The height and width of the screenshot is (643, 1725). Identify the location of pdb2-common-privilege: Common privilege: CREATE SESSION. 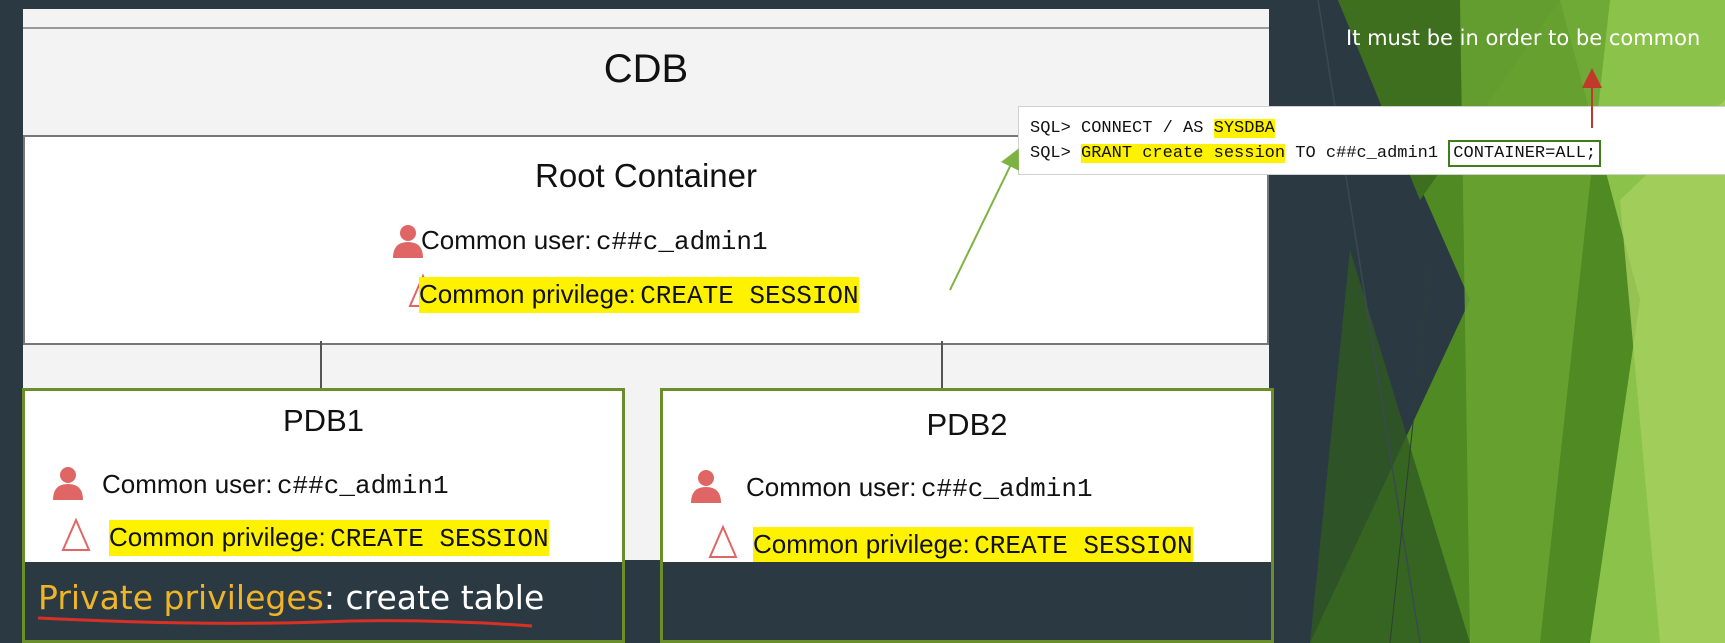
(973, 545).